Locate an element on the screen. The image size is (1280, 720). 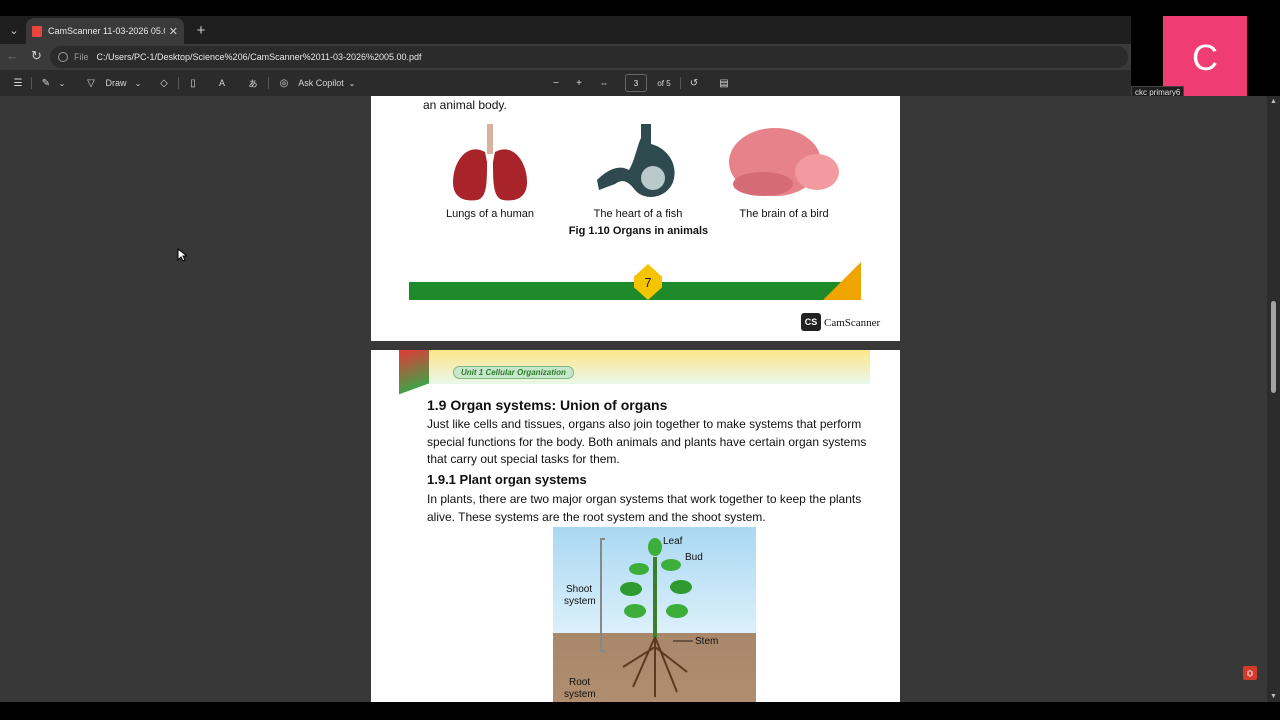
figure-caption: Fig 1.10 Organs in animals is located at coordinates (638, 231).